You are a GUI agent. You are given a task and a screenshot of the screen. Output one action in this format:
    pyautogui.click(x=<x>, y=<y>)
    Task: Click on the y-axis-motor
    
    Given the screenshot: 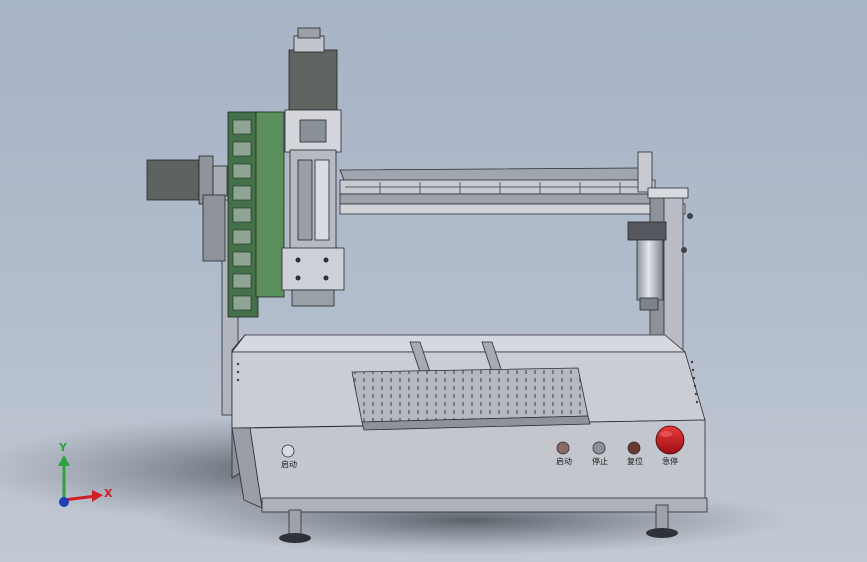 What is the action you would take?
    pyautogui.click(x=187, y=208)
    